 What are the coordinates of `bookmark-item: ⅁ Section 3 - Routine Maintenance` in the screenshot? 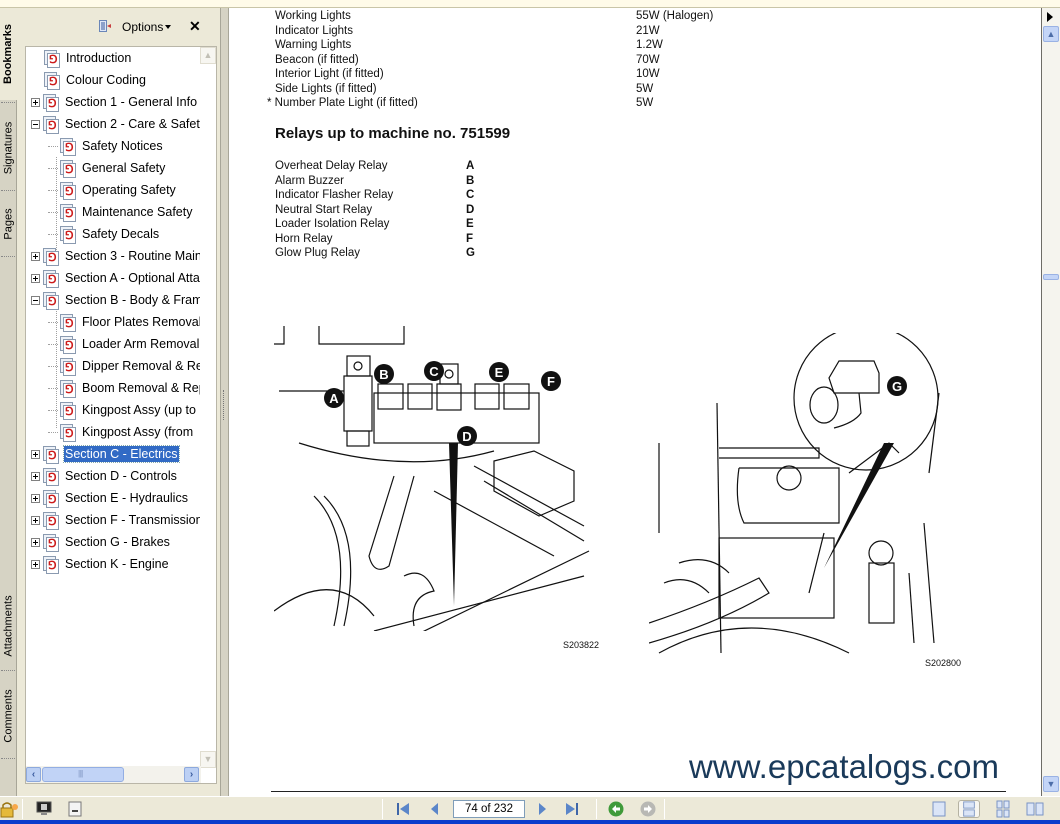 It's located at (123, 256).